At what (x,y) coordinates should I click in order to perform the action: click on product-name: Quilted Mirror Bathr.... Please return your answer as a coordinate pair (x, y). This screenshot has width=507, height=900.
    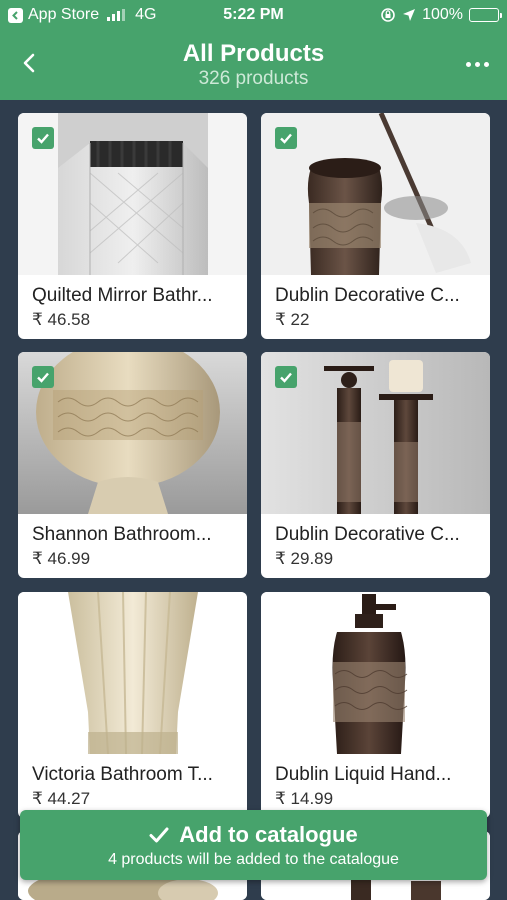
    Looking at the image, I should click on (122, 295).